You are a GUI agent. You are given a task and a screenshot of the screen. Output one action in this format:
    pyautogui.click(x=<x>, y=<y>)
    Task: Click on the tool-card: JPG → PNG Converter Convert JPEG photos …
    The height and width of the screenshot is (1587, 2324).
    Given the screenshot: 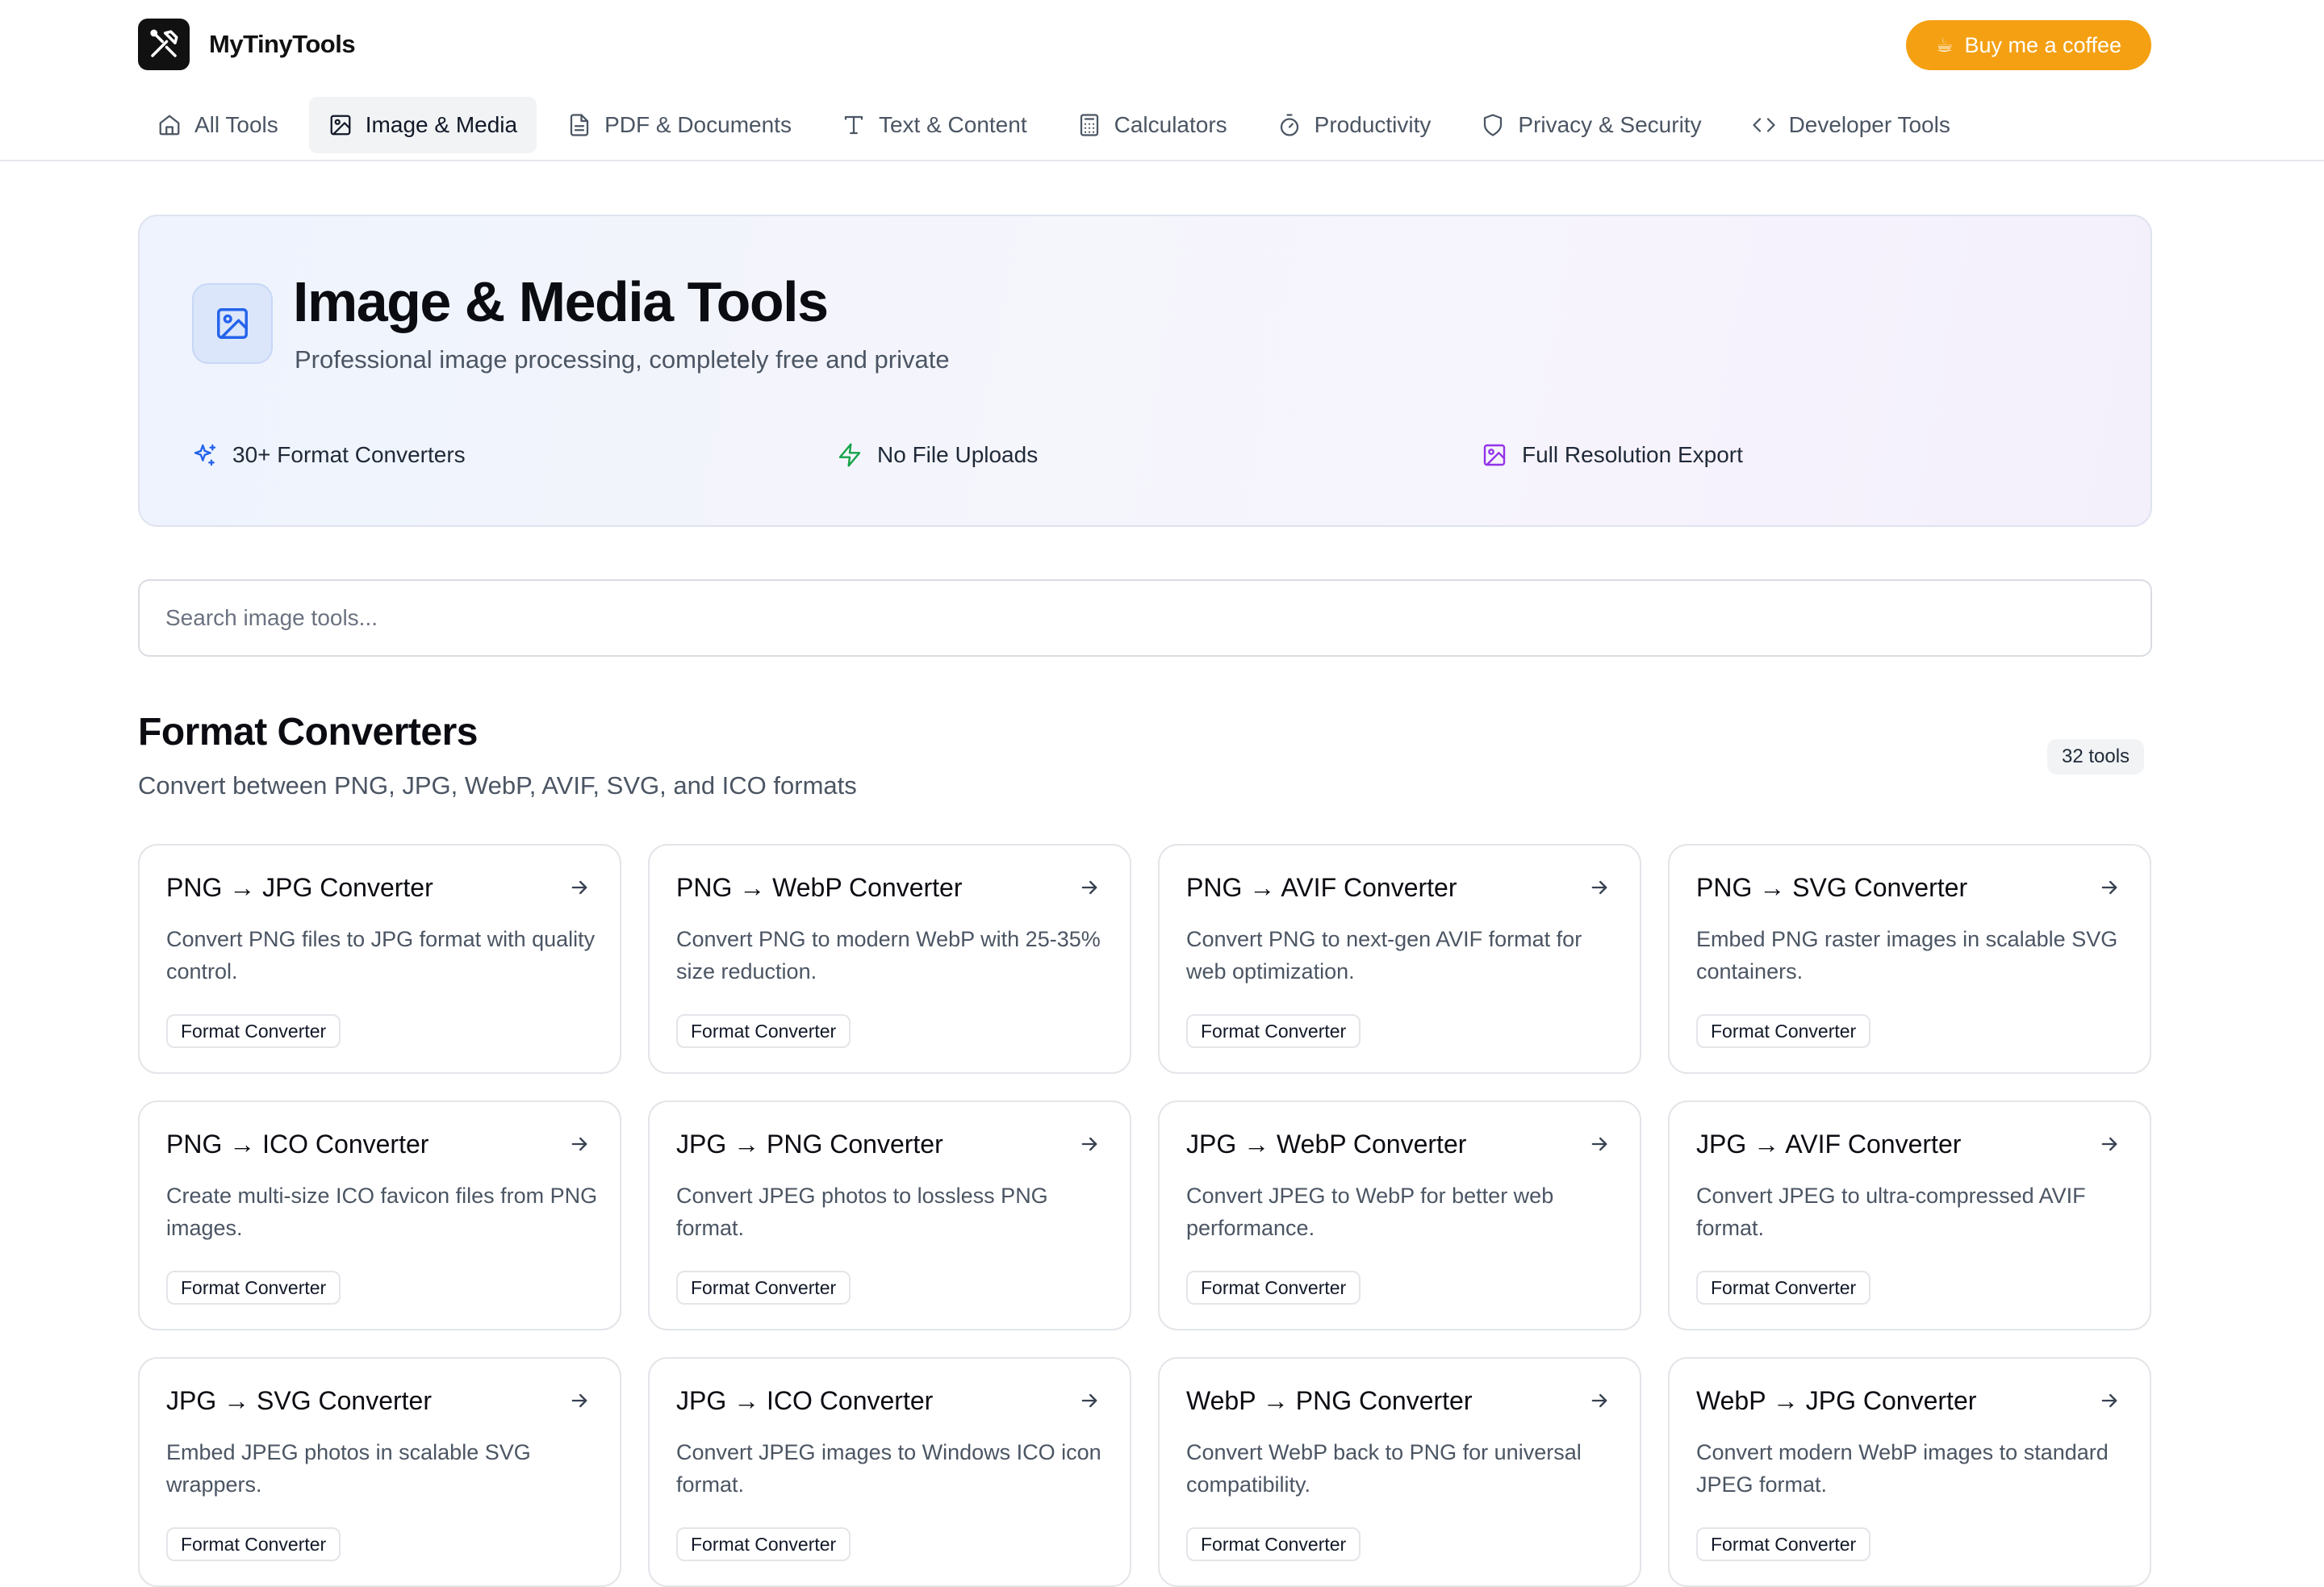 What is the action you would take?
    pyautogui.click(x=889, y=1215)
    